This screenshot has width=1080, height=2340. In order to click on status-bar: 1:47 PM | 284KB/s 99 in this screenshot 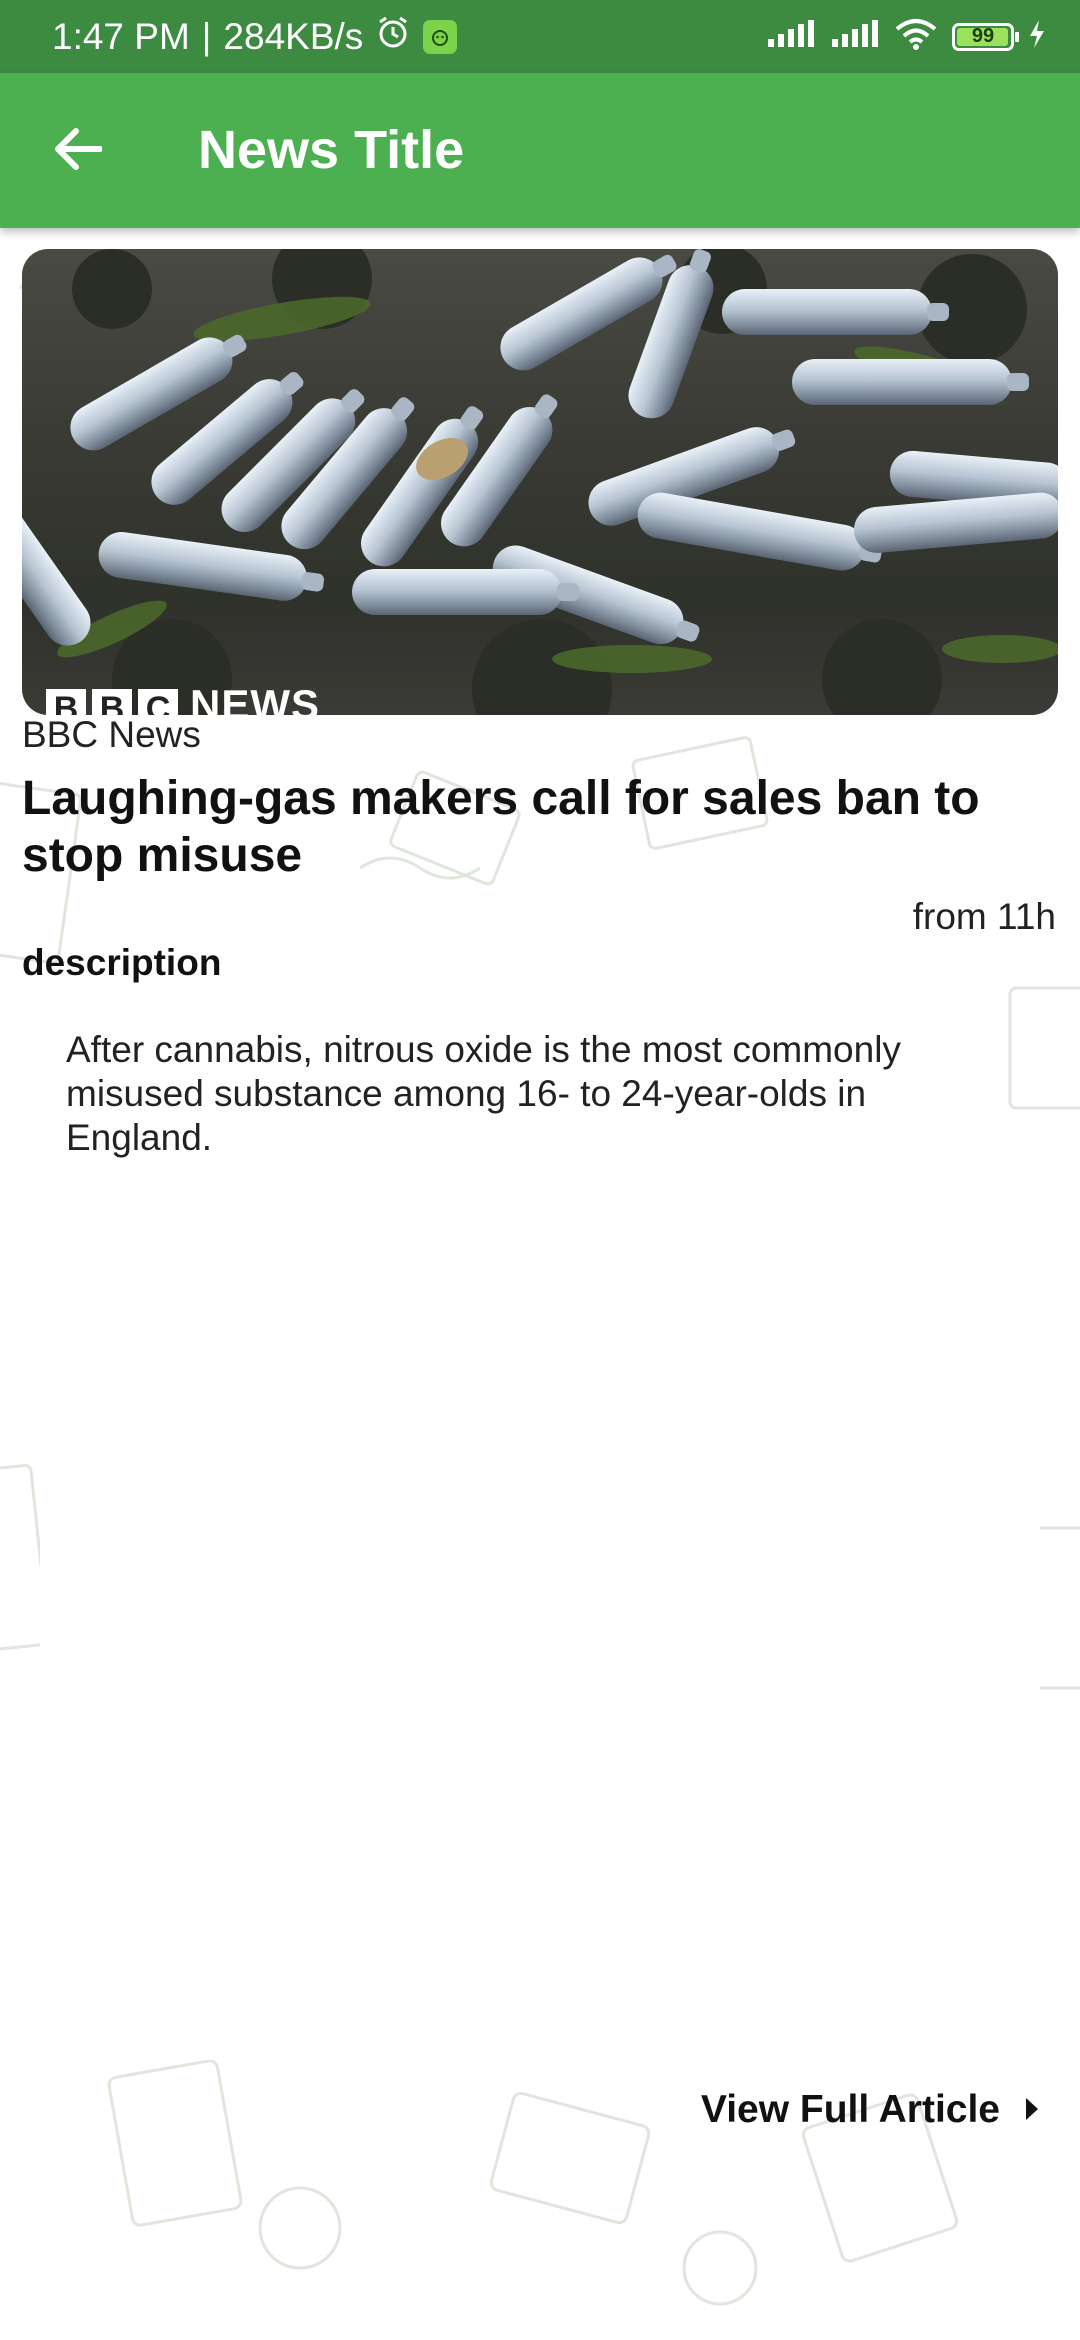, I will do `click(540, 36)`.